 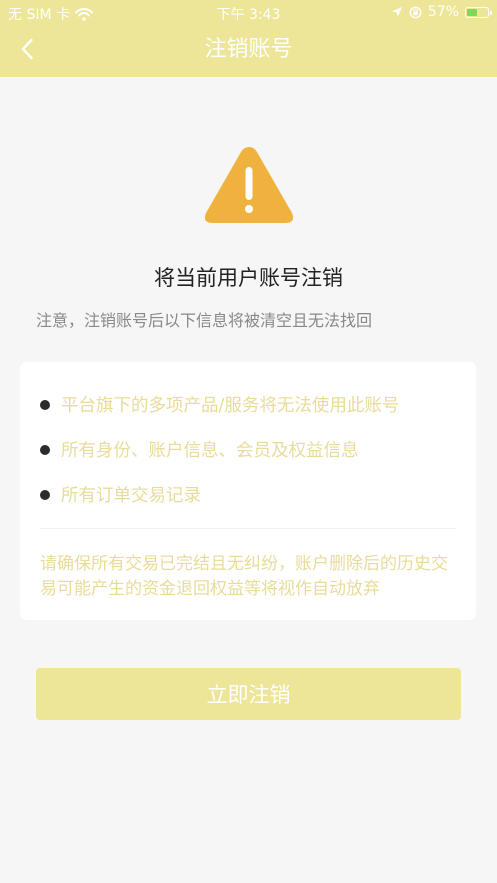 I want to click on status-right: 57%, so click(x=441, y=12).